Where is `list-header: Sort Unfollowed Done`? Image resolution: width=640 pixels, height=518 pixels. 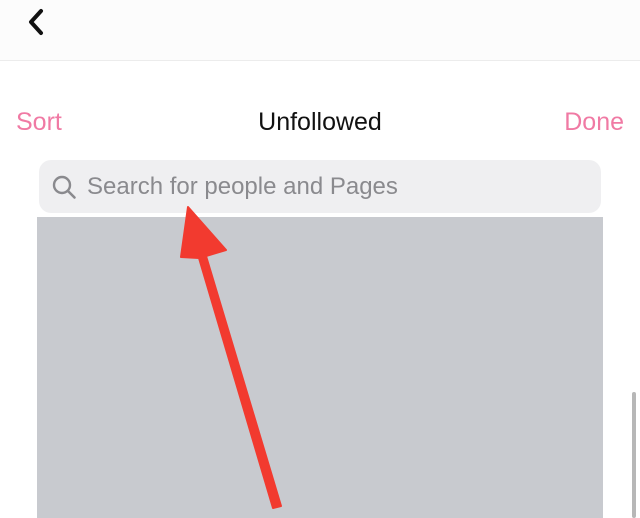
list-header: Sort Unfollowed Done is located at coordinates (320, 124).